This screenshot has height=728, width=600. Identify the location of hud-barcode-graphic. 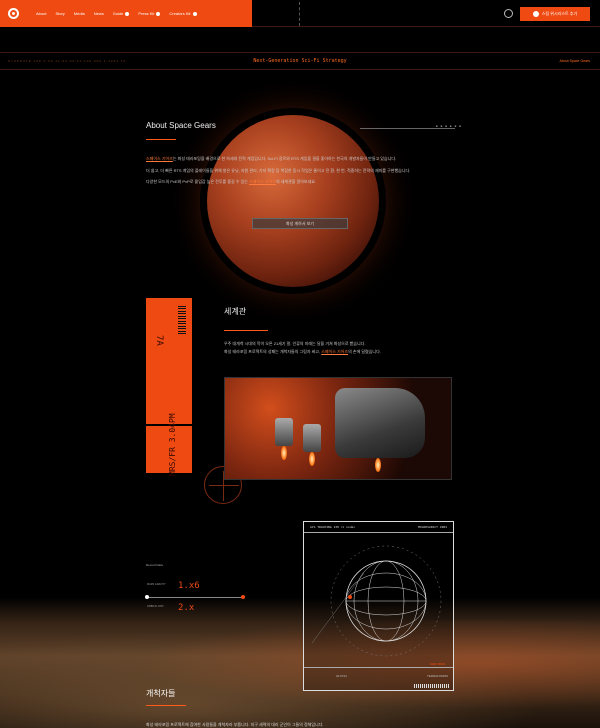
(432, 686).